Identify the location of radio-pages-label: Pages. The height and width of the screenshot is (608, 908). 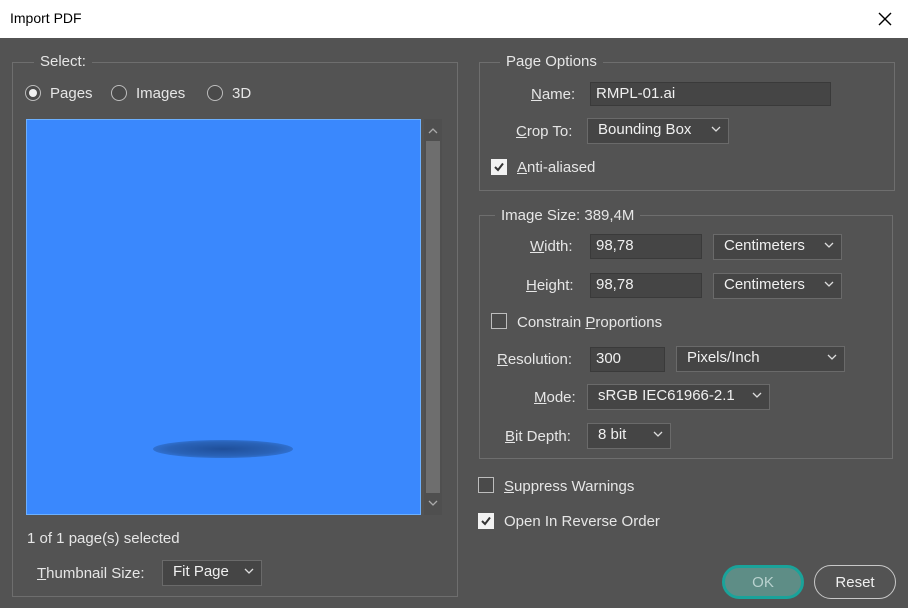
(71, 93).